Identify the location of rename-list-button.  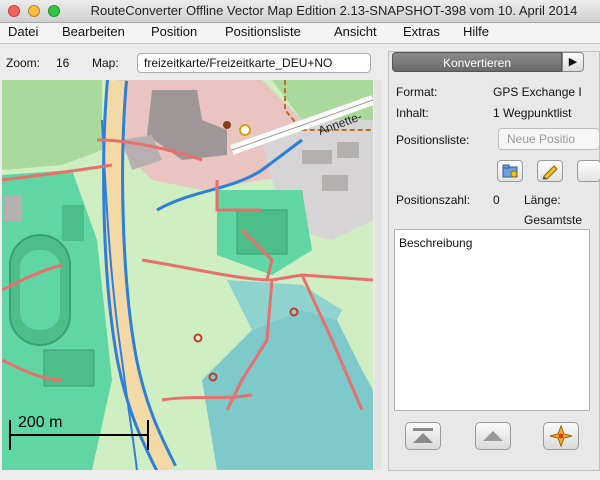
(550, 171).